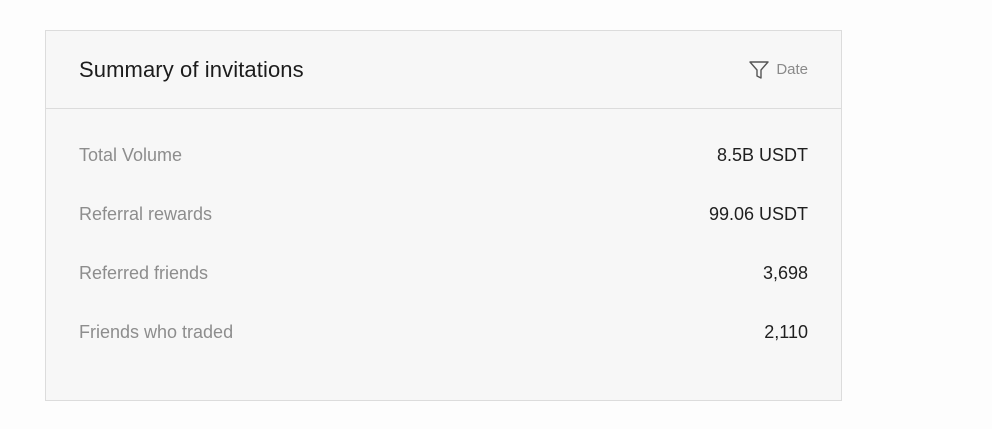 The image size is (992, 429). What do you see at coordinates (146, 214) in the screenshot?
I see `row-label: Referral rewards` at bounding box center [146, 214].